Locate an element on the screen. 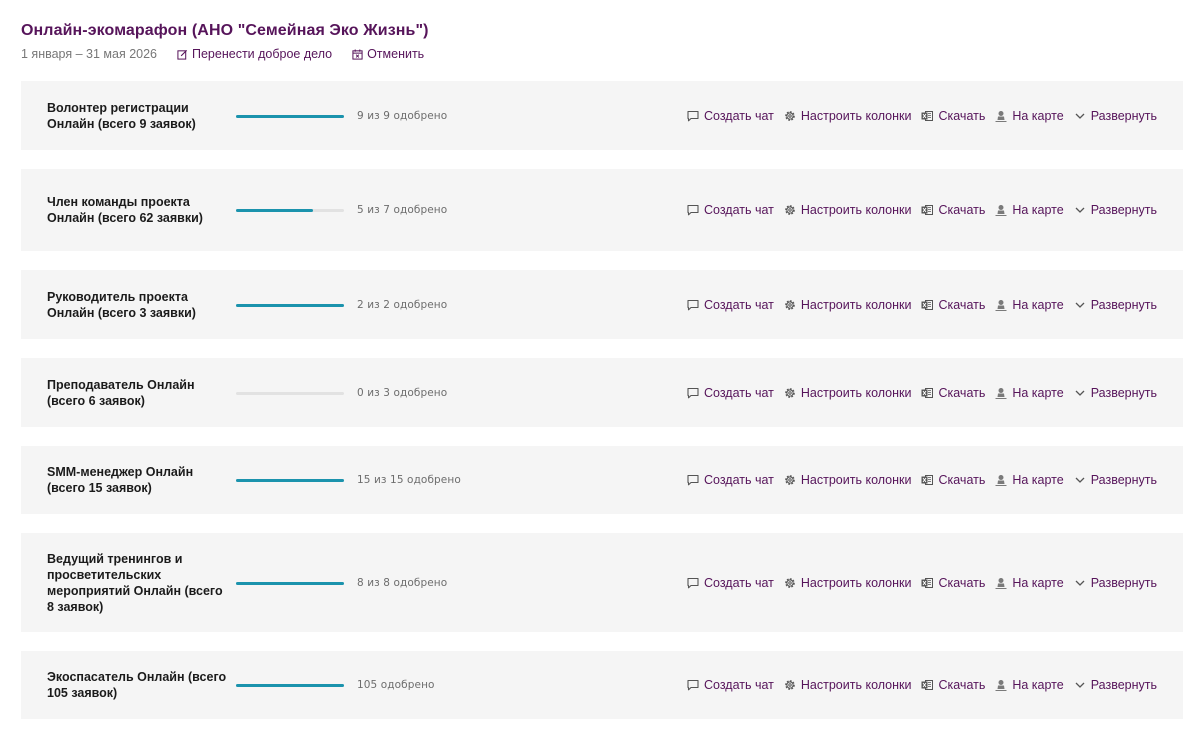  approval-status: 9 из 9 одобрено is located at coordinates (402, 115).